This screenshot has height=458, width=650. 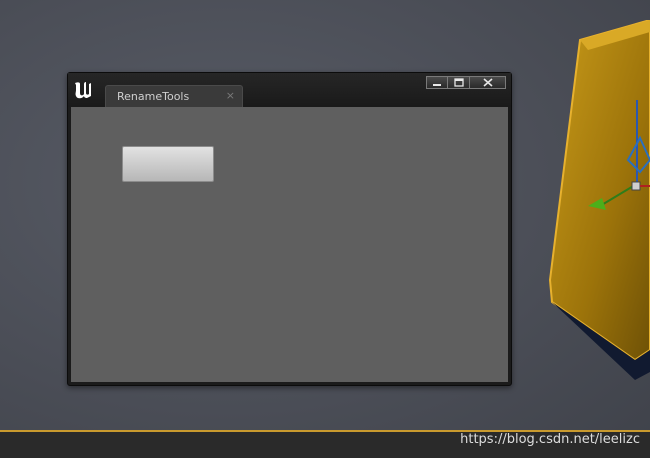 I want to click on maximize-icon, so click(x=458, y=82).